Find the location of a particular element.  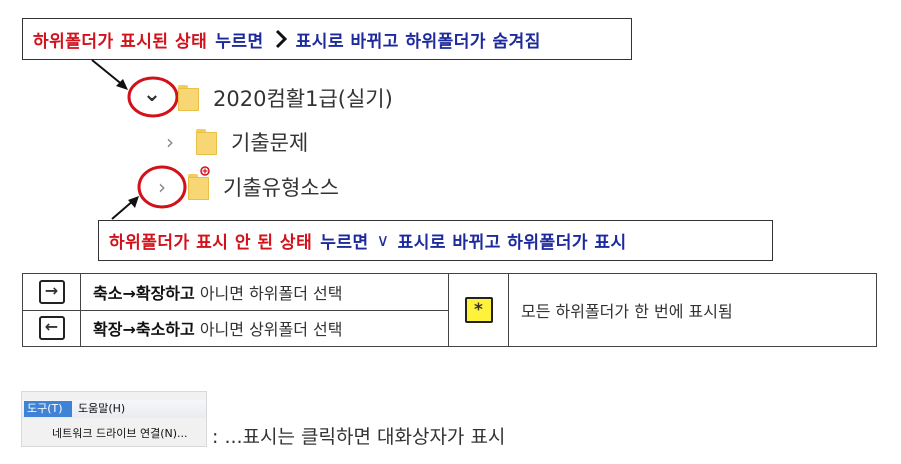

key-cell: ← is located at coordinates (51, 328).